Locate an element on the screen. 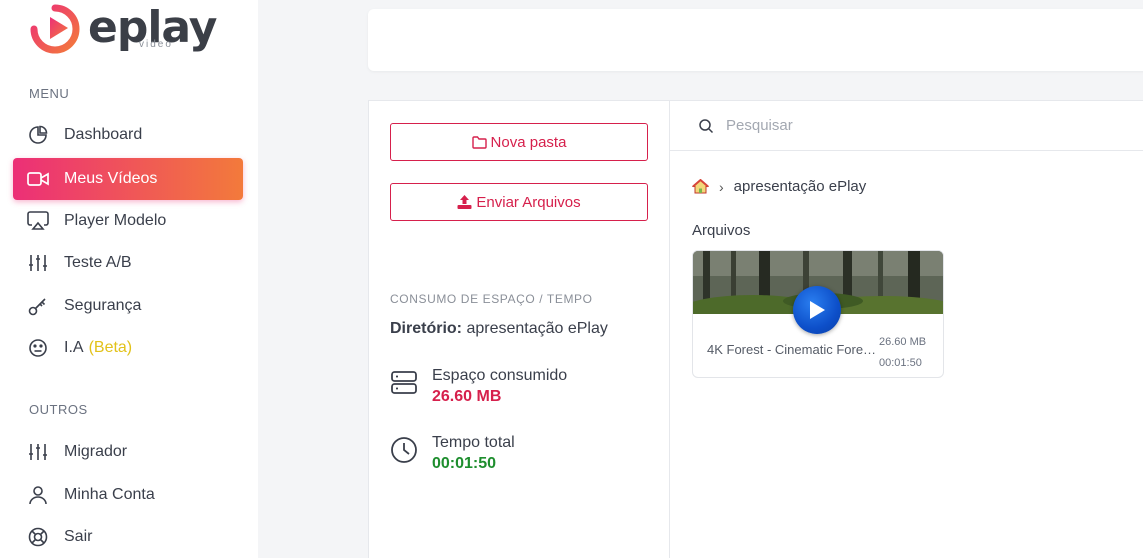 This screenshot has width=1143, height=558. breadcrumb: › apresentação ePlay is located at coordinates (779, 186).